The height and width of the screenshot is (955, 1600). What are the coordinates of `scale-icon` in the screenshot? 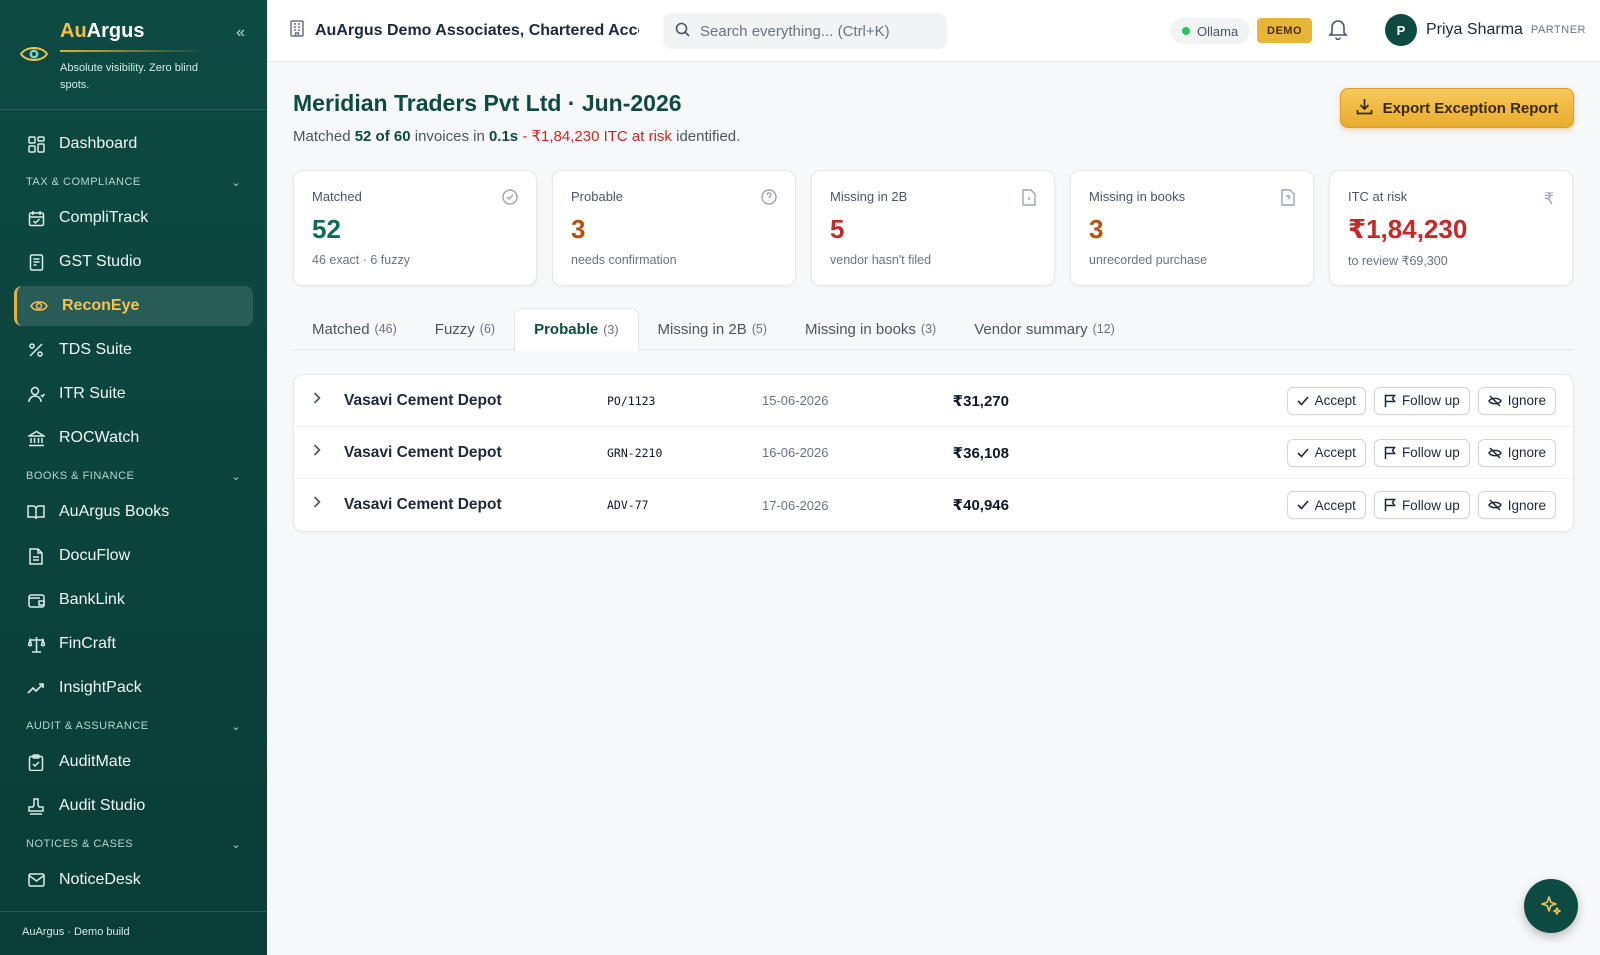 It's located at (36, 644).